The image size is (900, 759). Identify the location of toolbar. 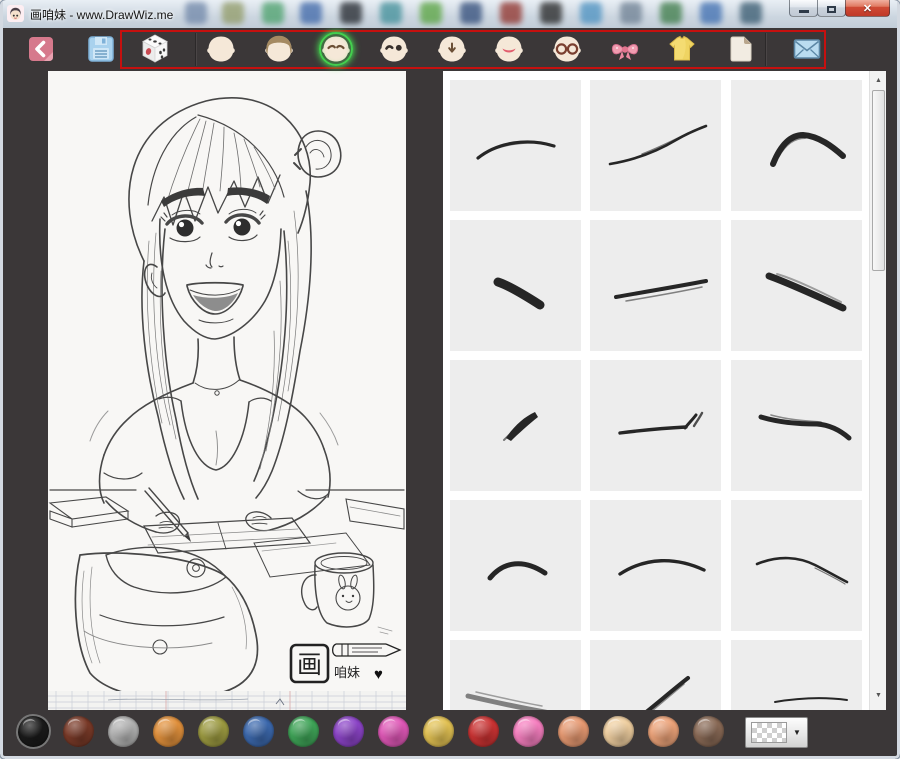
(450, 49).